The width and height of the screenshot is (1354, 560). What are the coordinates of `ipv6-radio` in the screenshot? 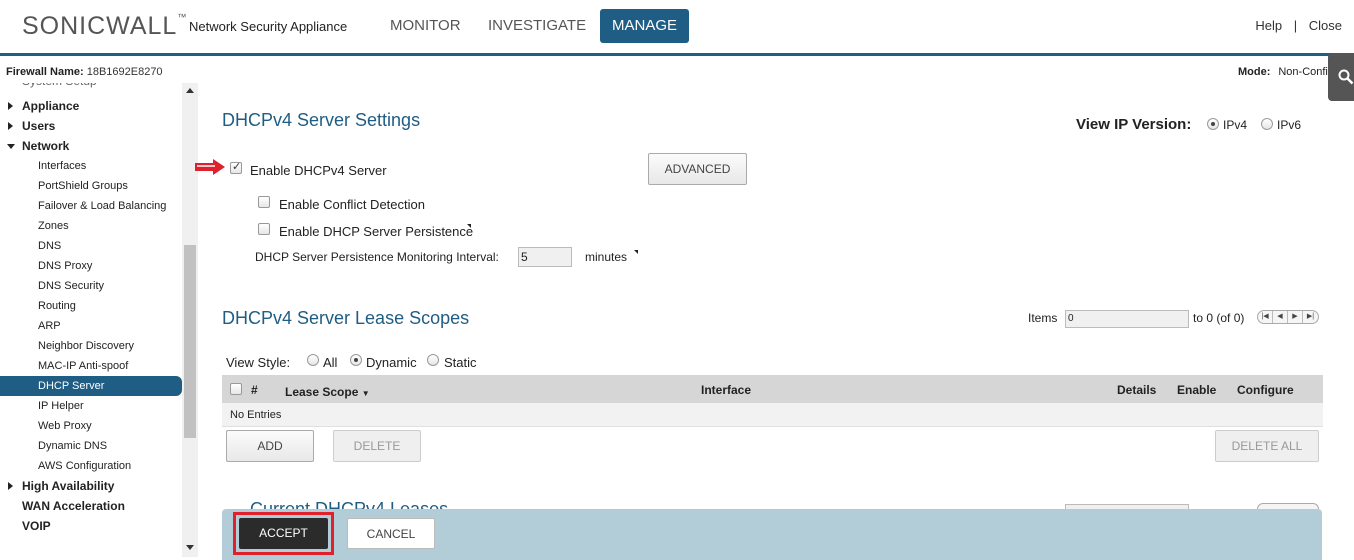 It's located at (1267, 124).